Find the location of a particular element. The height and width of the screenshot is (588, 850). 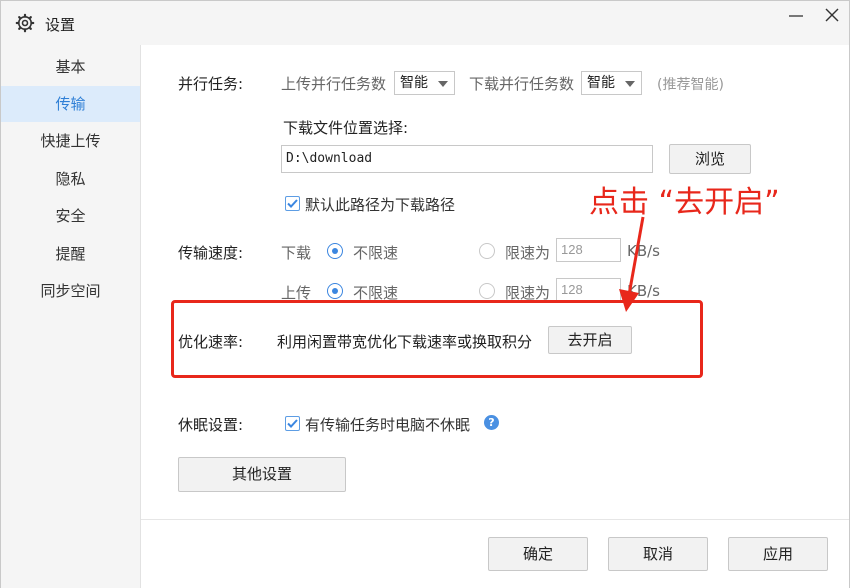

apply-button: 应用 is located at coordinates (778, 554).